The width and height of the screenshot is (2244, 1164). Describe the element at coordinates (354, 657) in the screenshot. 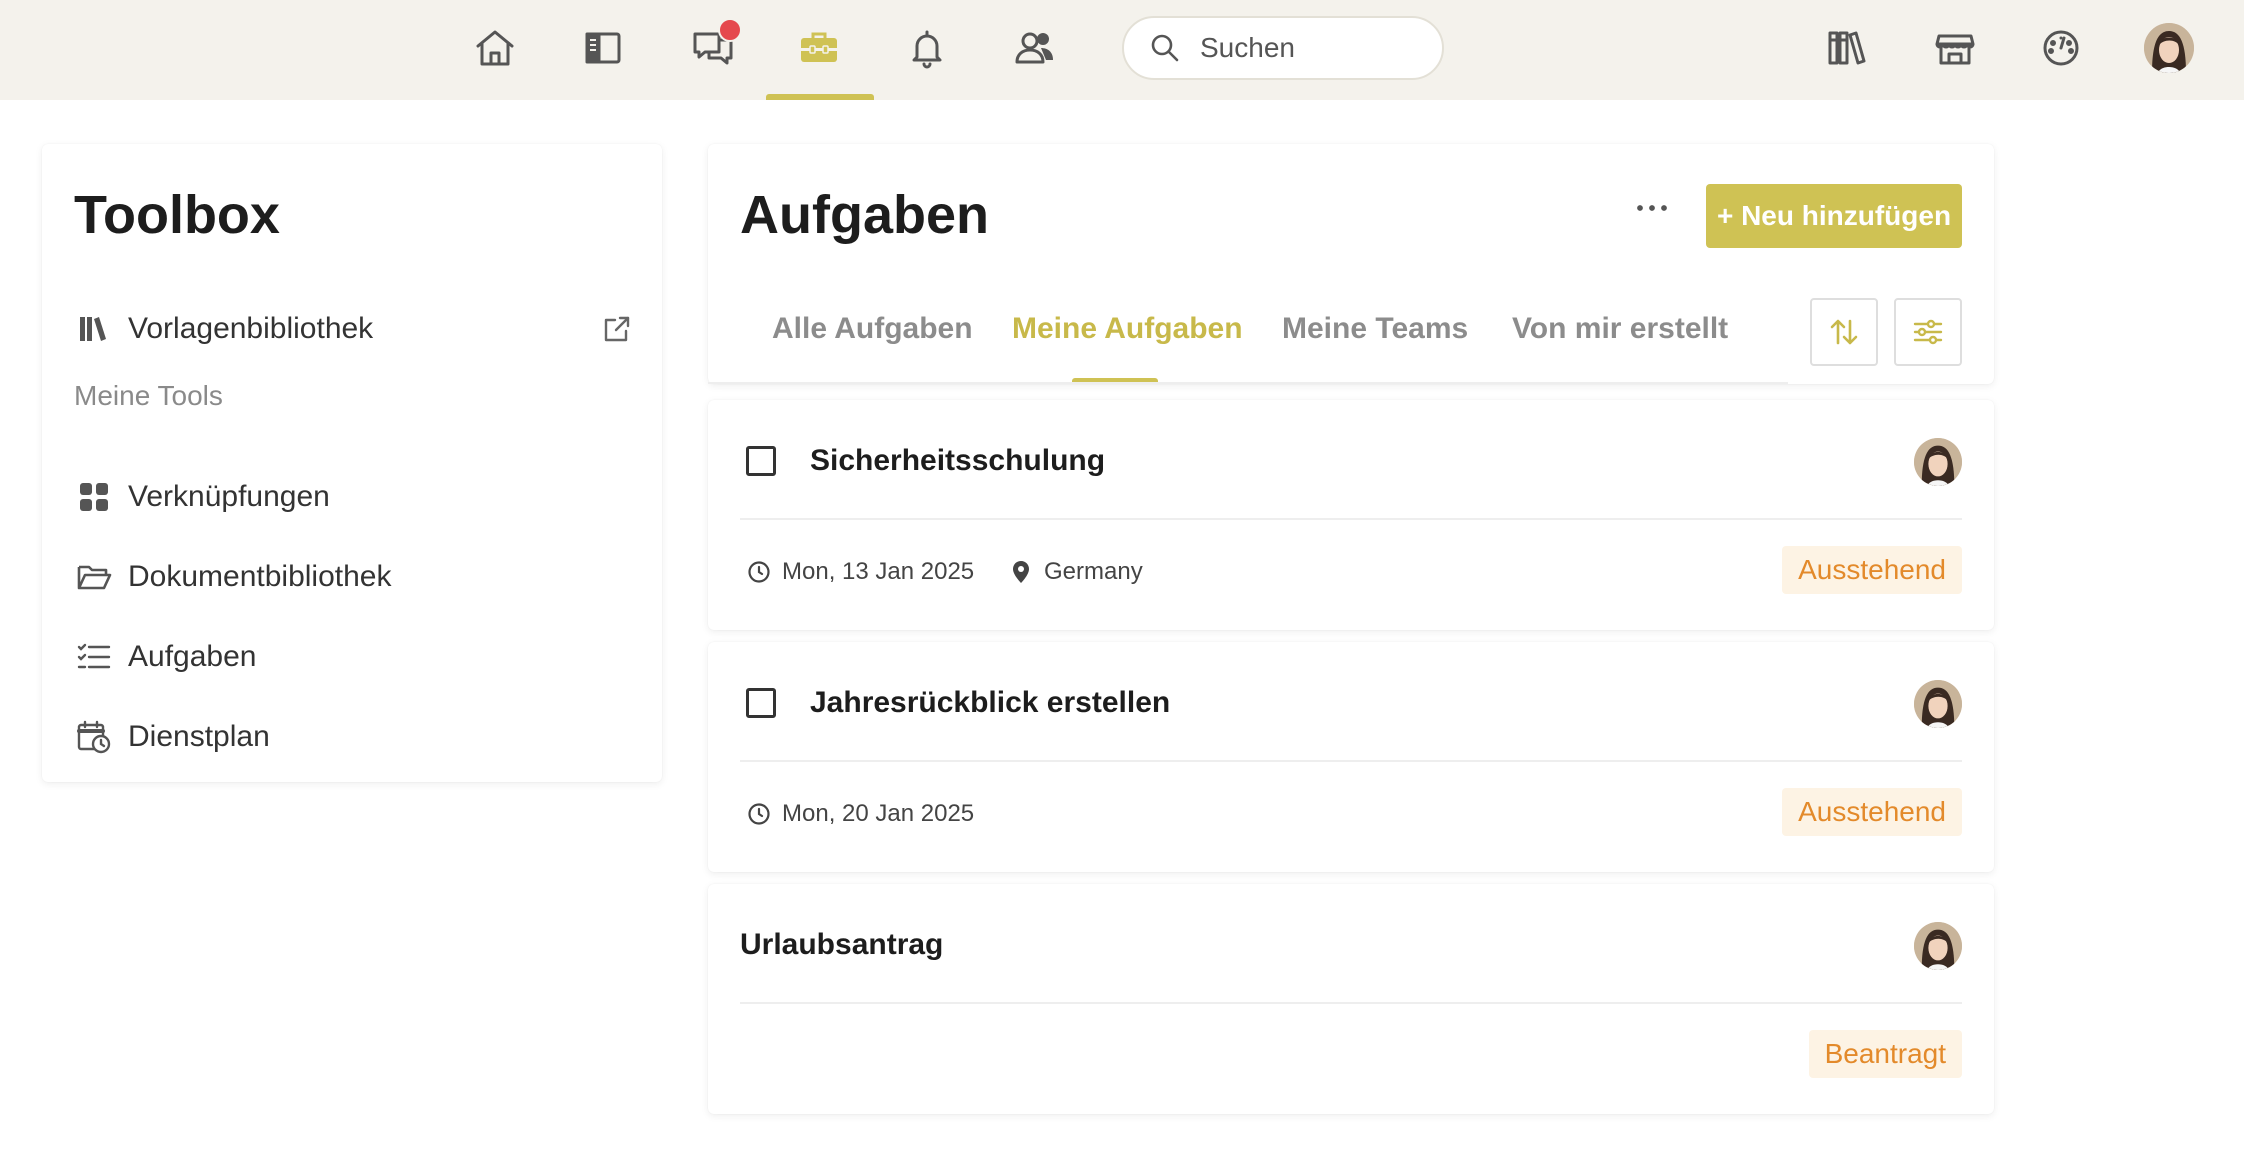

I see `sidebar-item-tasks: Aufgaben` at that location.